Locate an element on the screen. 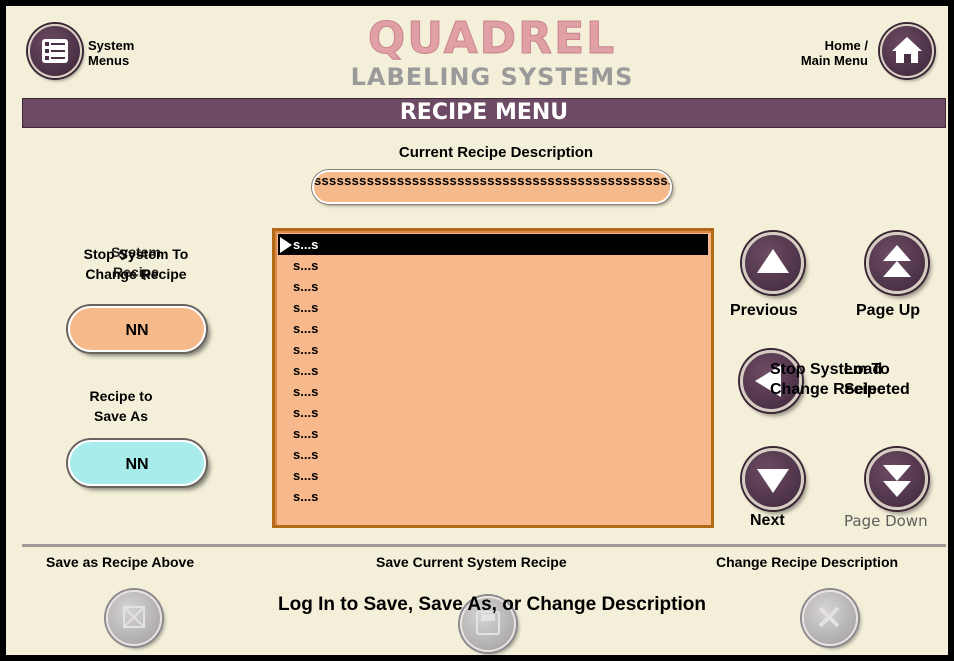 This screenshot has width=954, height=661. change-recipe-description-button is located at coordinates (830, 618).